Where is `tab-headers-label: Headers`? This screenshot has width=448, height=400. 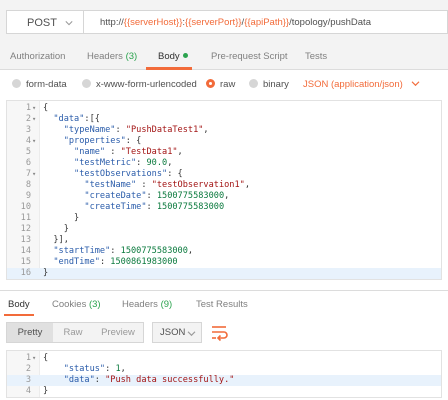 tab-headers-label: Headers is located at coordinates (105, 56).